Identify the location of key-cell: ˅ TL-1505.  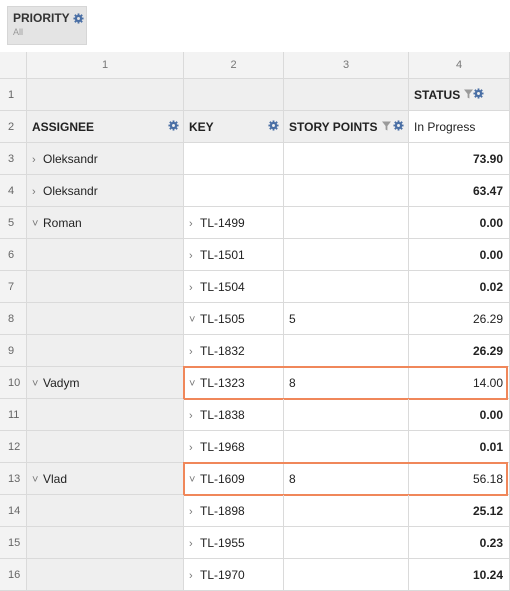
(234, 319).